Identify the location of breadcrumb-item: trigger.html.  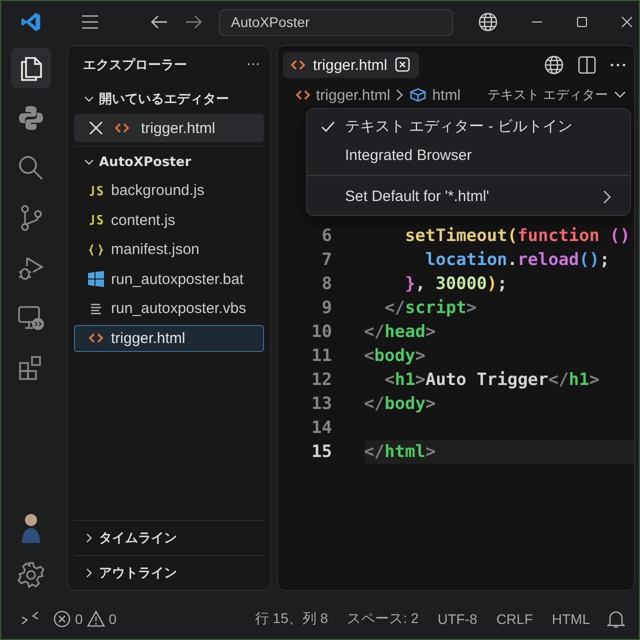
(343, 95).